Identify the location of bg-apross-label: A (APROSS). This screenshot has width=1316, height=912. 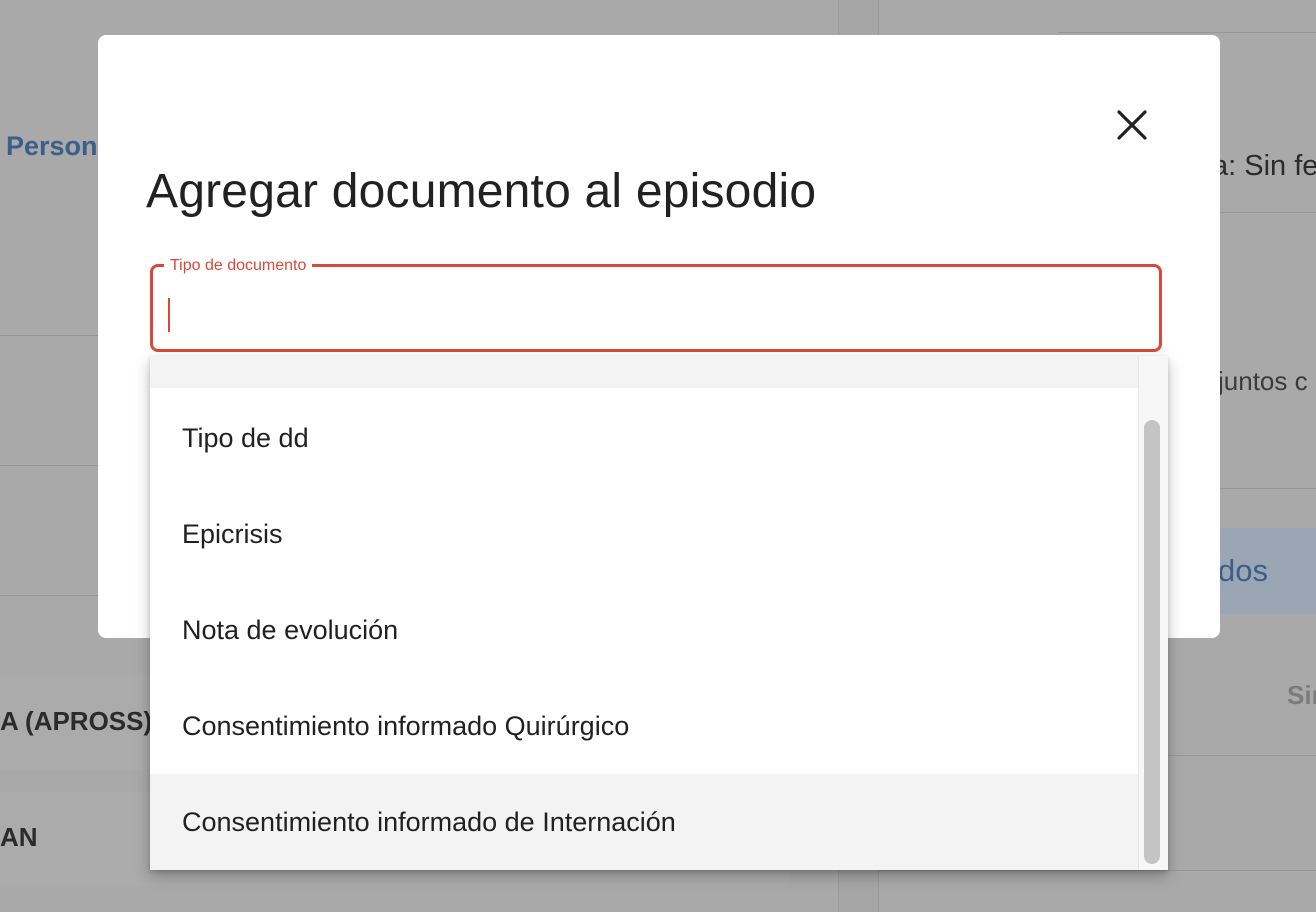
(76, 721).